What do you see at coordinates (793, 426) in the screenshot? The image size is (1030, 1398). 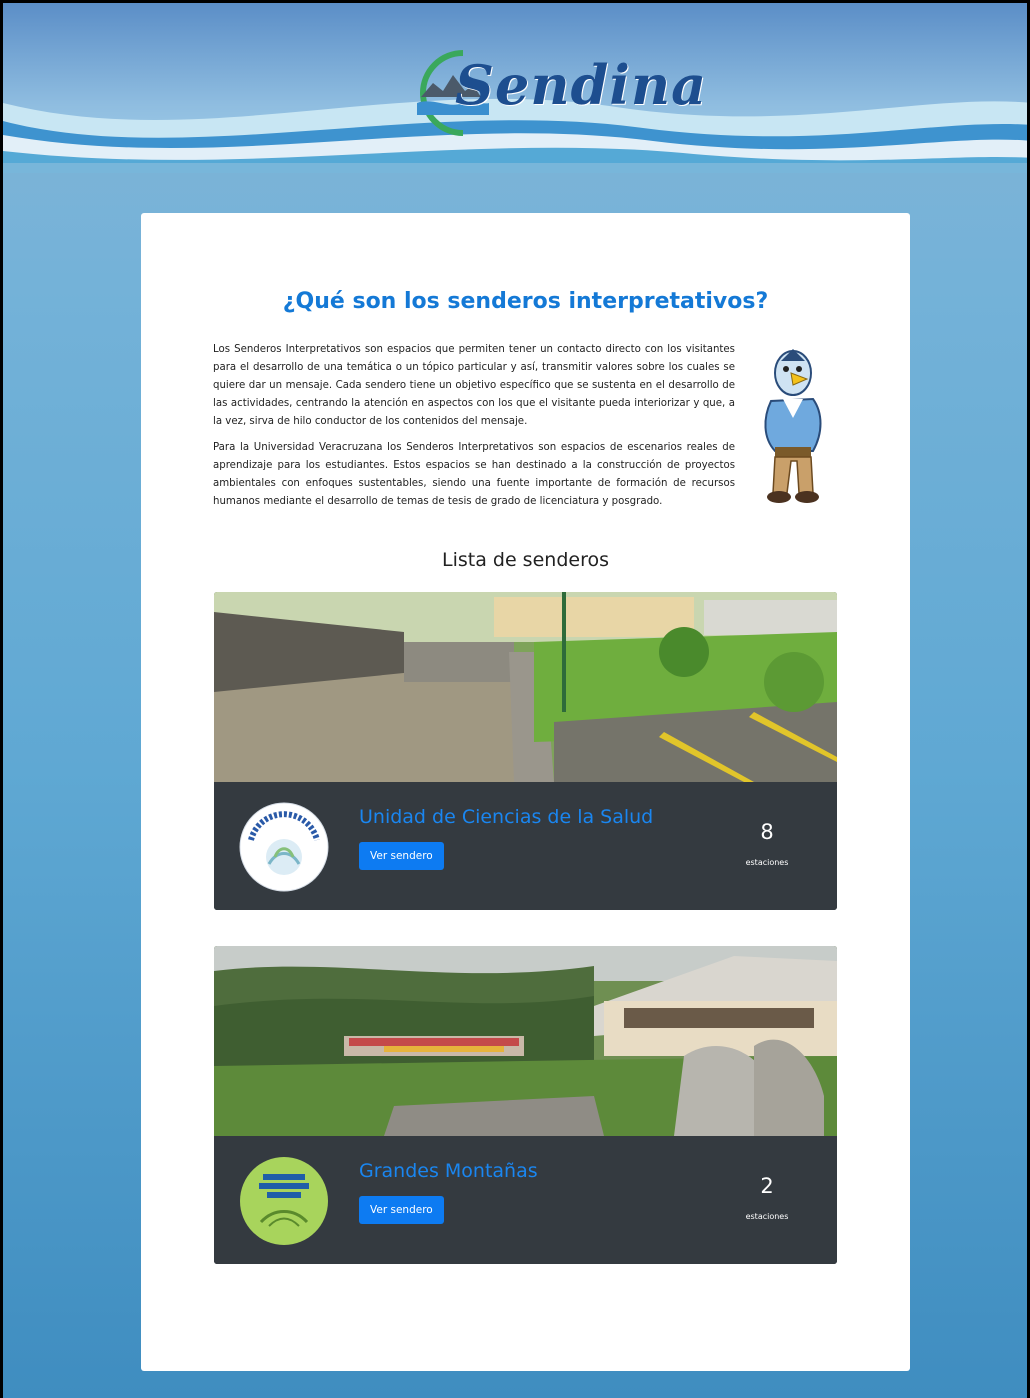 I see `eagle-mascot-illustration` at bounding box center [793, 426].